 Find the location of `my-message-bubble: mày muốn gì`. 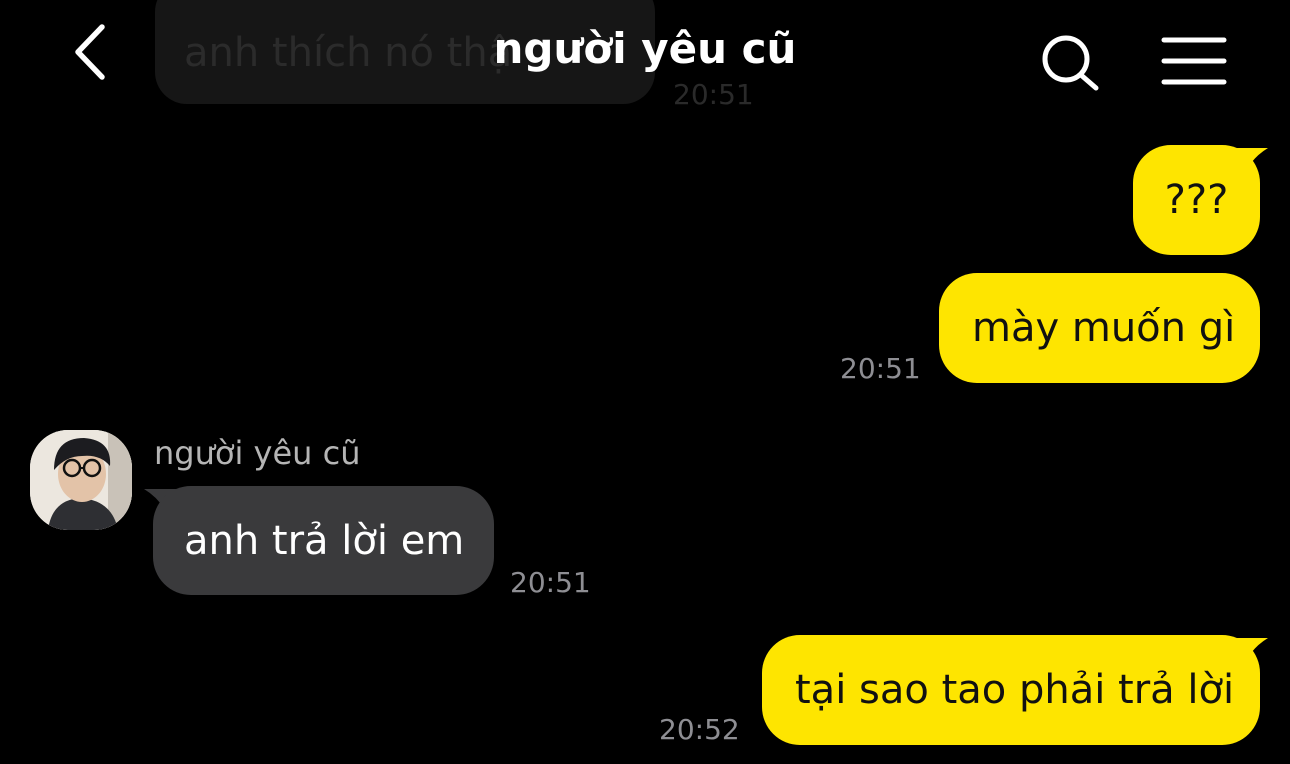

my-message-bubble: mày muốn gì is located at coordinates (1099, 328).